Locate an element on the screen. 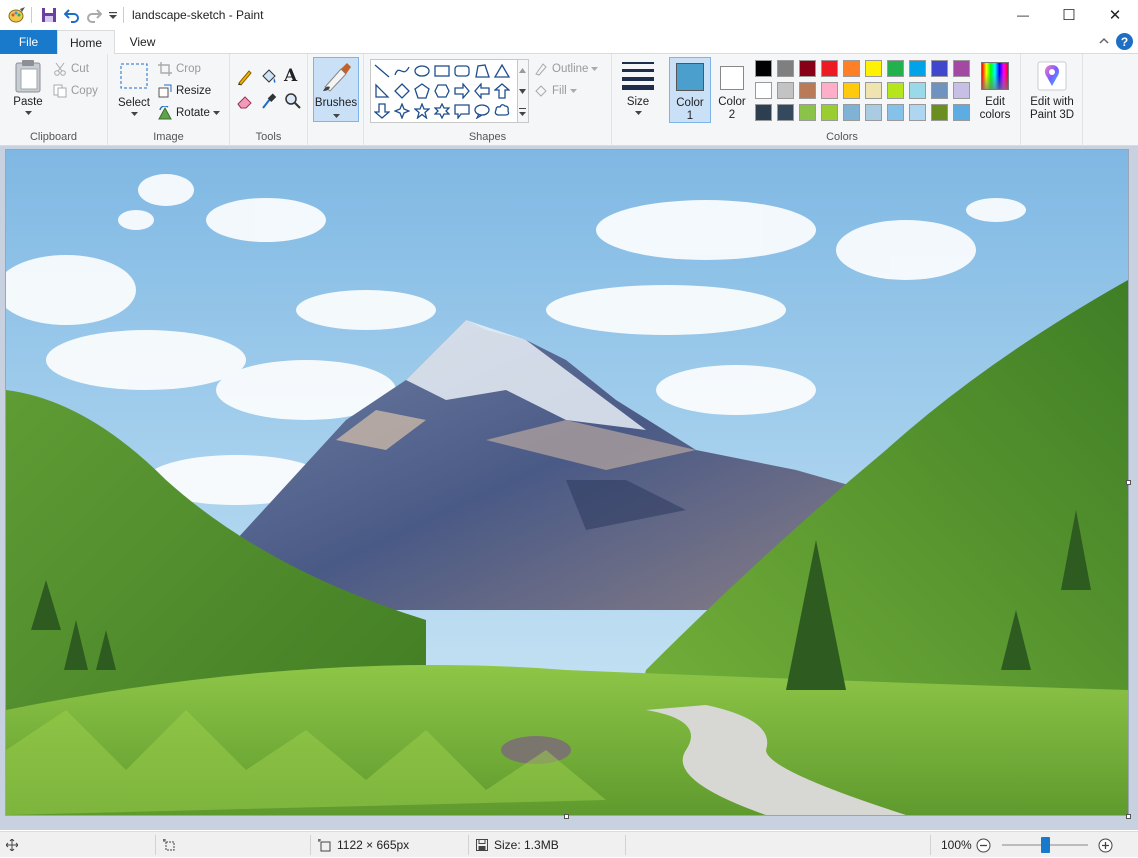 The image size is (1138, 858). oval-callout-shape-icon is located at coordinates (482, 111).